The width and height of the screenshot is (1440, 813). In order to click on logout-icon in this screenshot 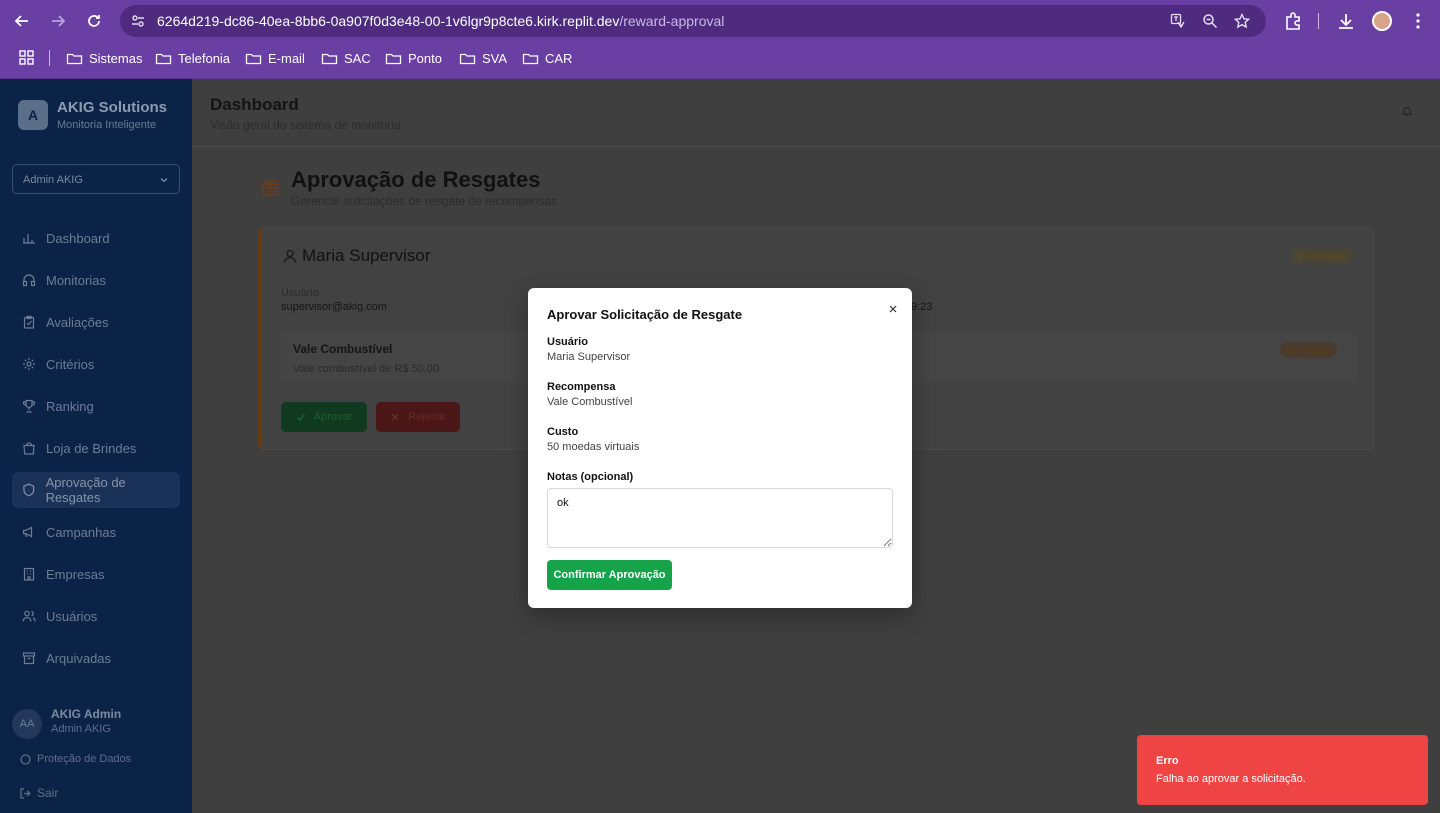, I will do `click(25, 793)`.